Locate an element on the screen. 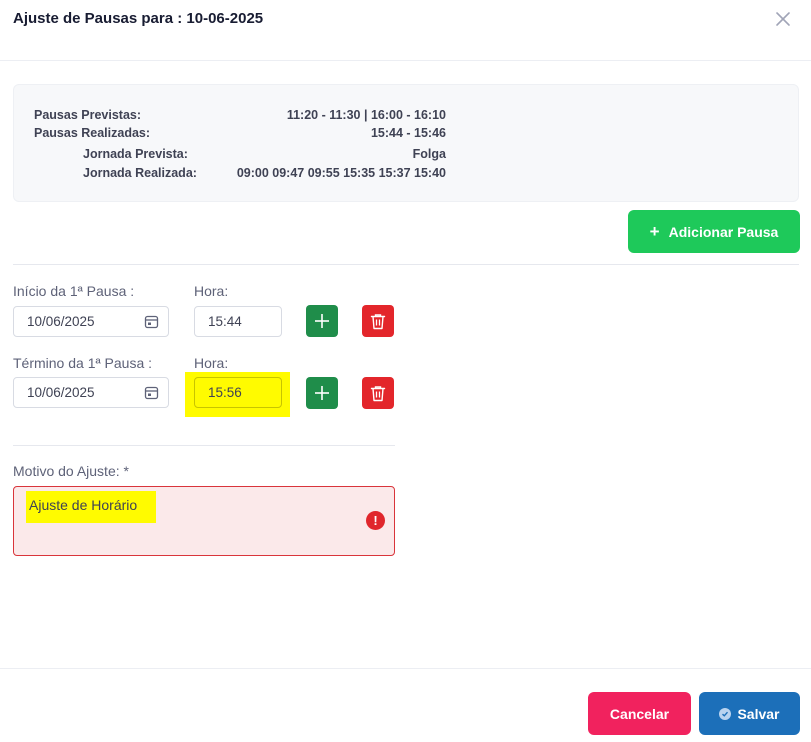 The height and width of the screenshot is (742, 811). save-label: Salvar is located at coordinates (758, 713).